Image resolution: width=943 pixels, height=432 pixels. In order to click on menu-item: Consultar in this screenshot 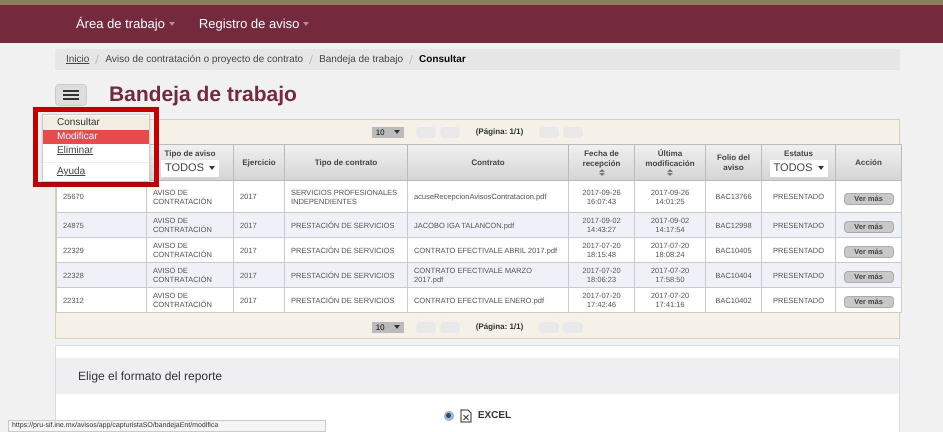, I will do `click(96, 123)`.